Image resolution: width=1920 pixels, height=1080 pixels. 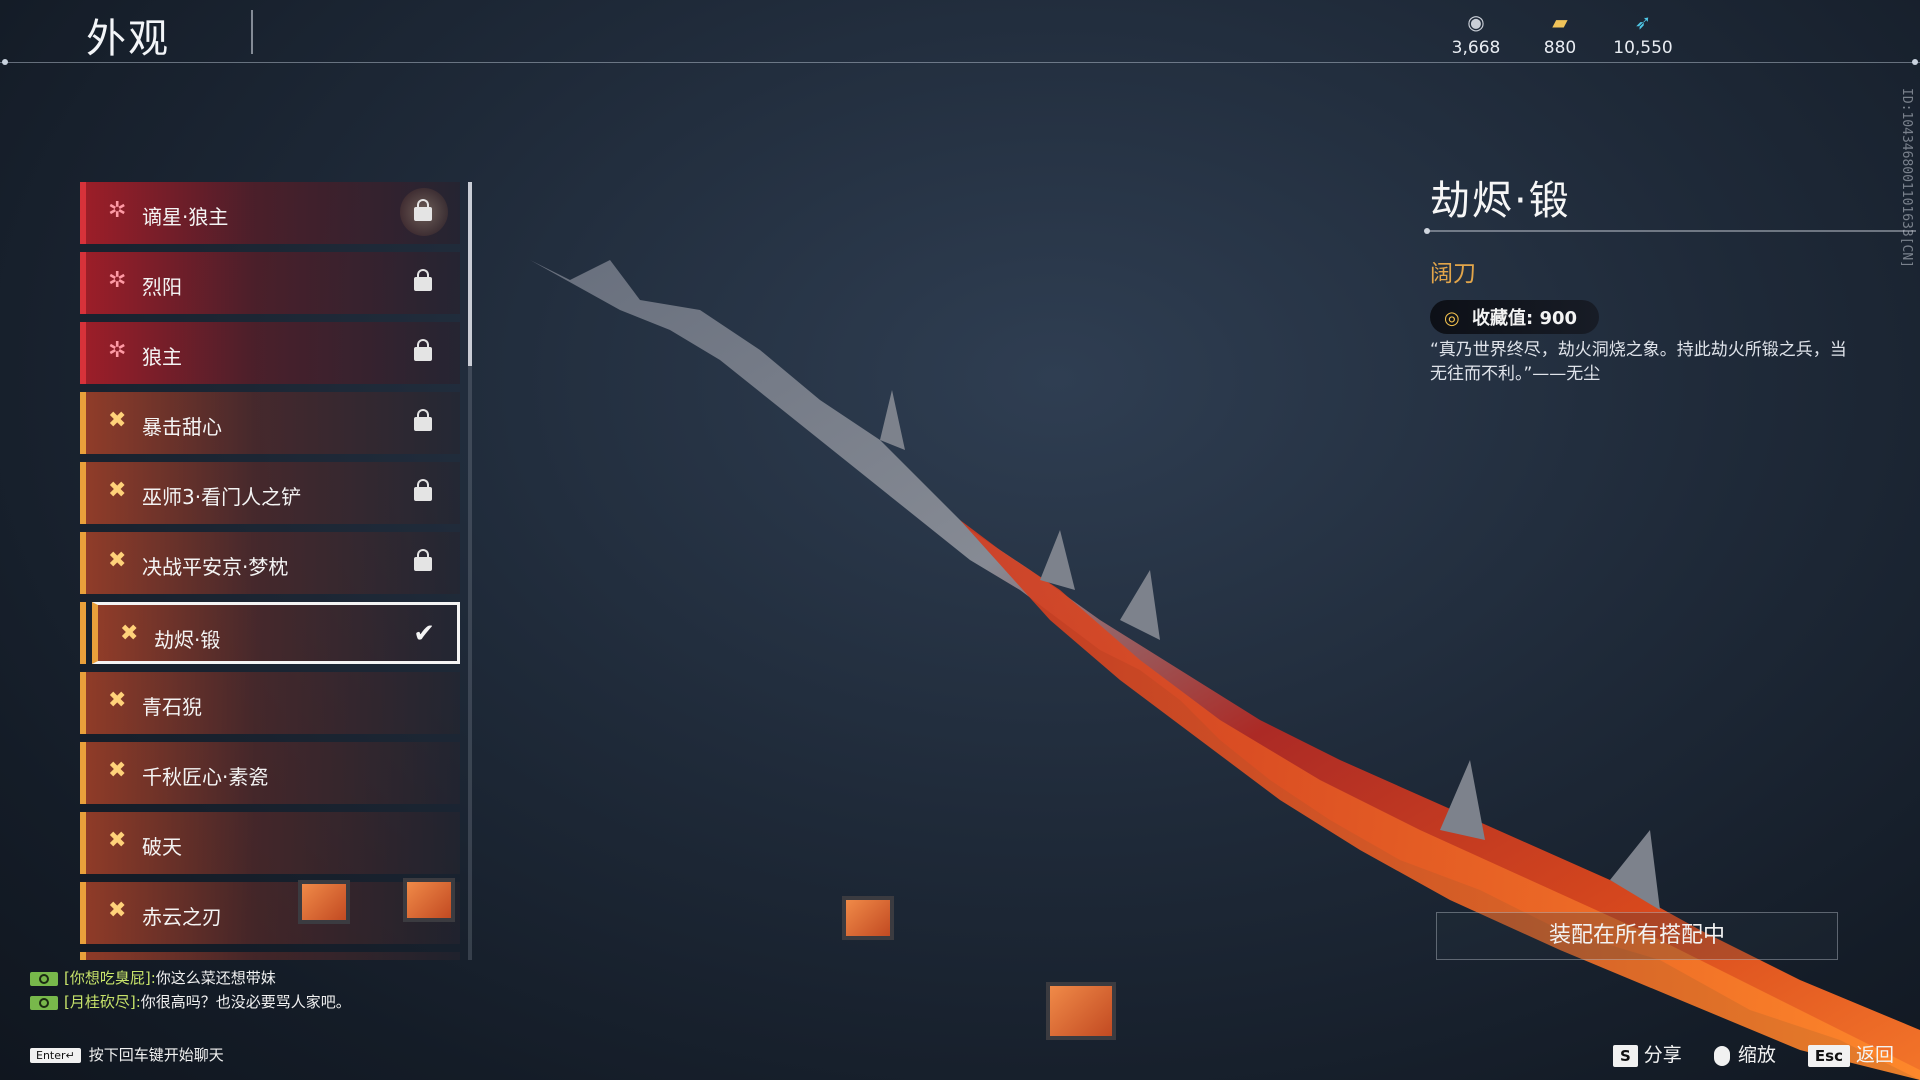 I want to click on currency-feather: ➶ 10,550, so click(x=1643, y=34).